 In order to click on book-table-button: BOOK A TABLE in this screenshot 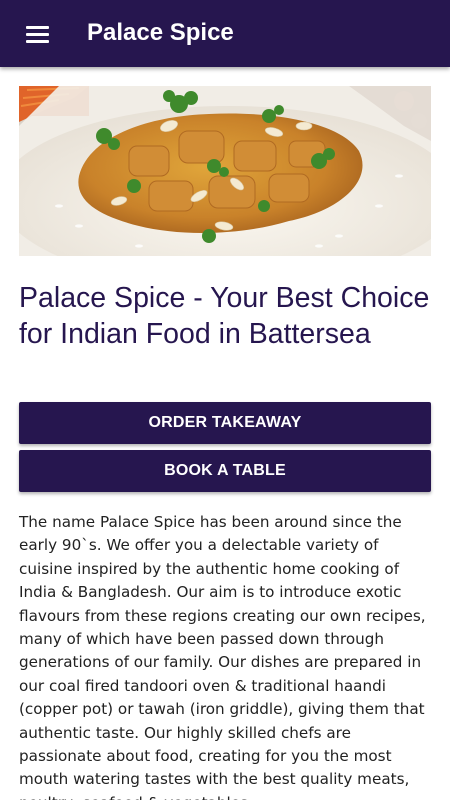, I will do `click(225, 471)`.